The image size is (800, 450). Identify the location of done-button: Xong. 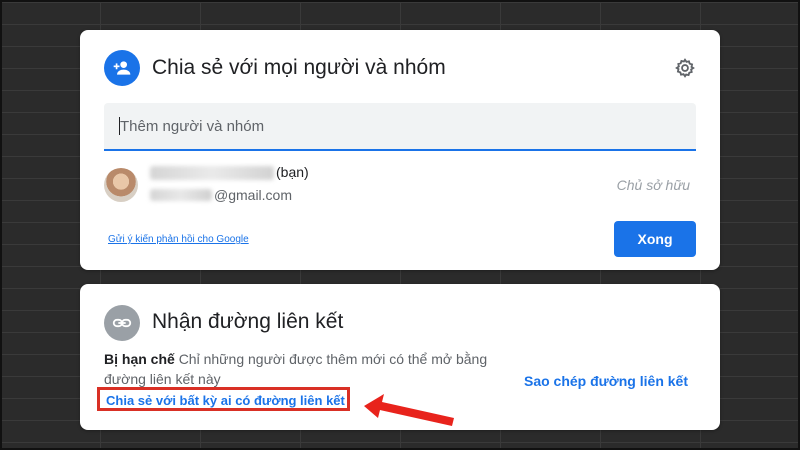
(655, 239).